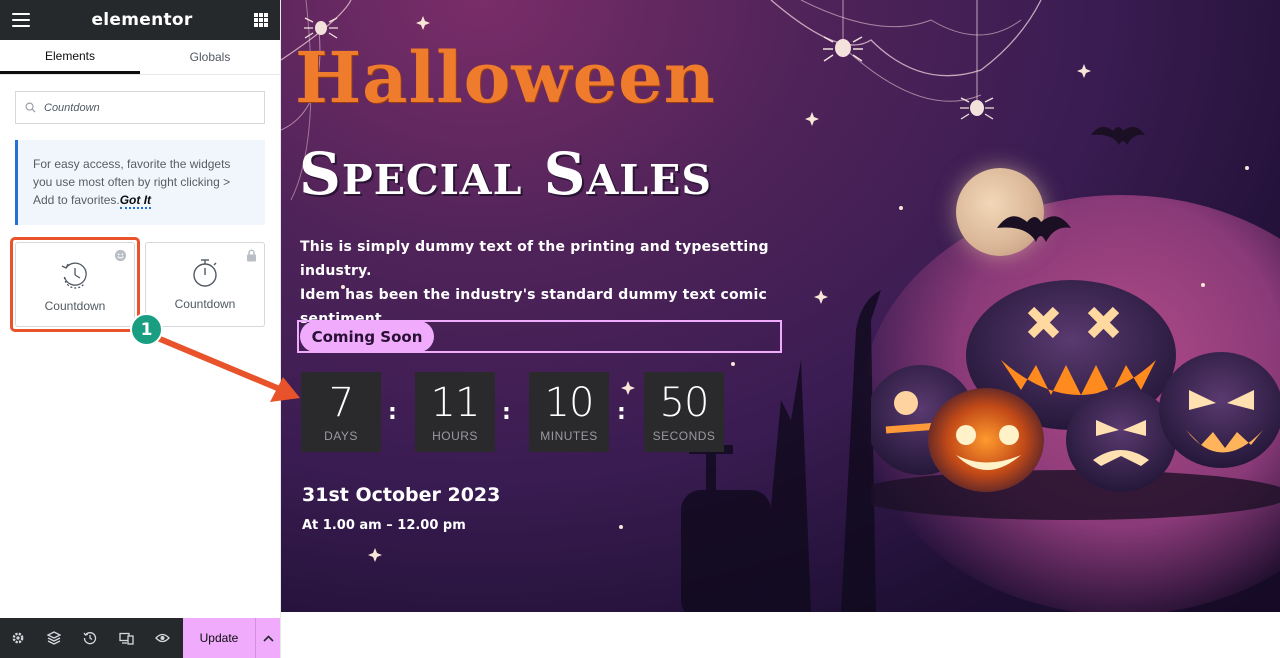  I want to click on countdown-minutes-label: MINUTES, so click(569, 436).